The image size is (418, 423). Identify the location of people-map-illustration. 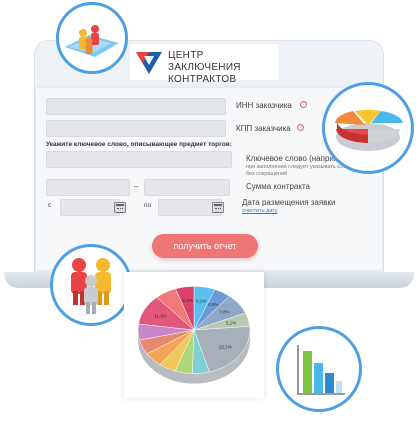
(92, 38).